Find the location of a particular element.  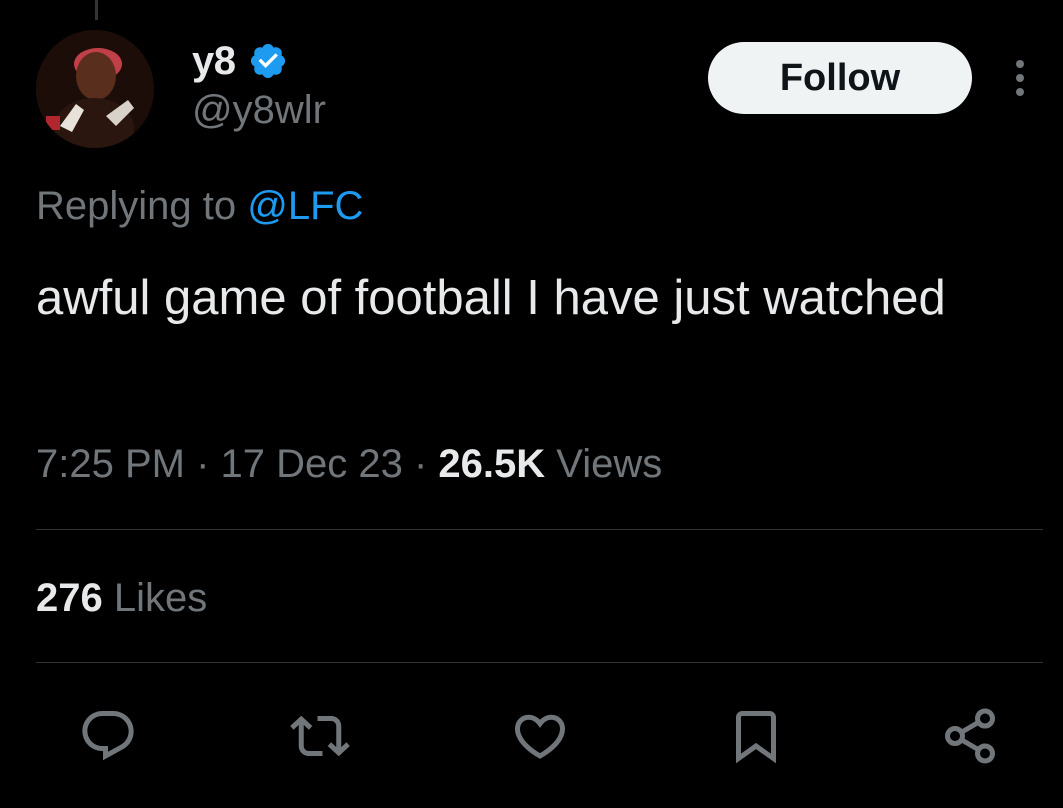

views-count: 26.5K is located at coordinates (492, 464).